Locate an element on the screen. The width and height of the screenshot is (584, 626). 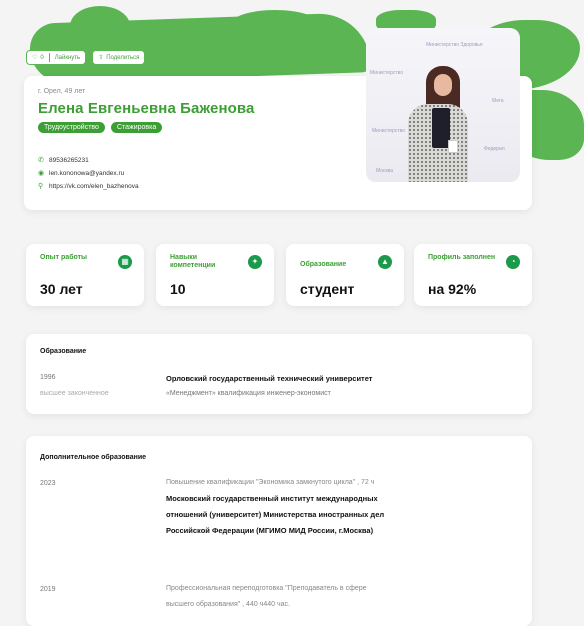
contact-phone: ✆ 89536265231 is located at coordinates (88, 160).